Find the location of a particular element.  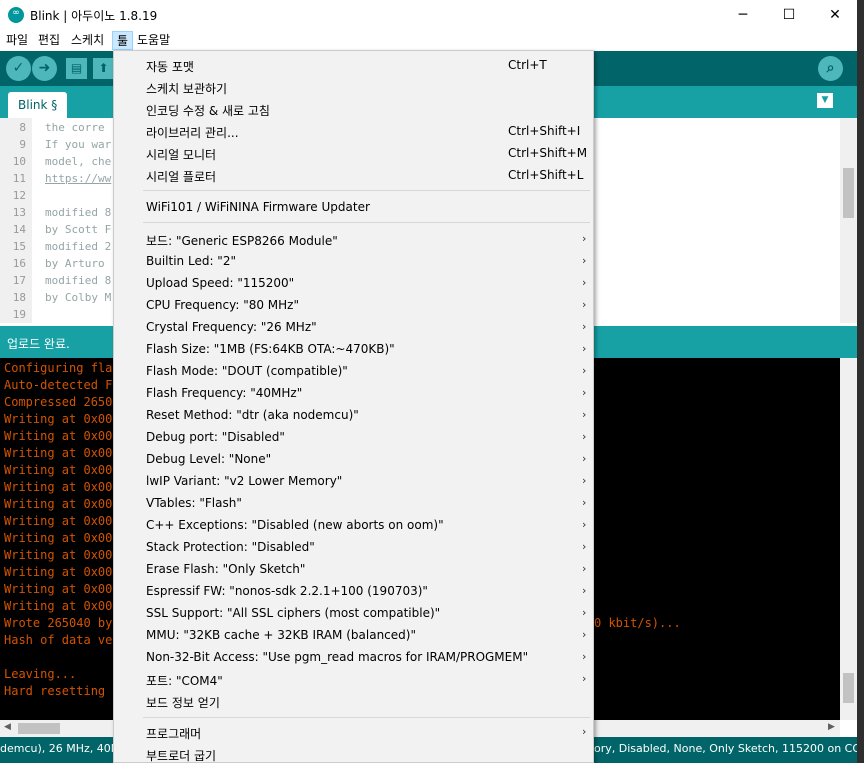

shortcut-label: Ctrl+T is located at coordinates (527, 65).